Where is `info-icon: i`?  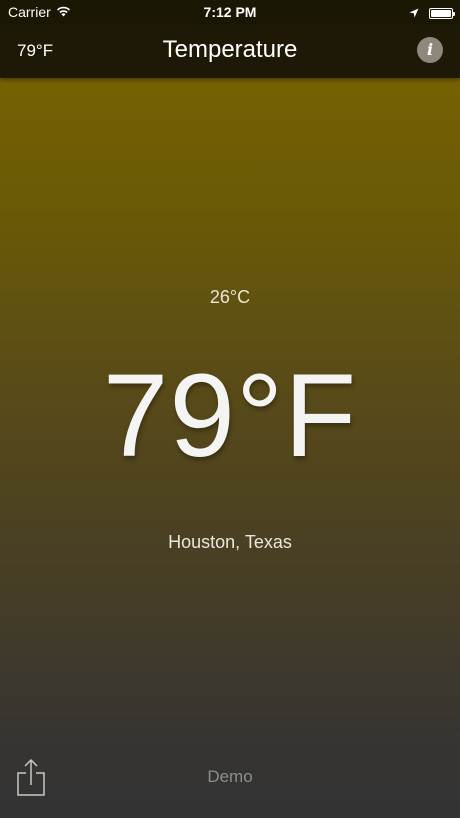
info-icon: i is located at coordinates (430, 49).